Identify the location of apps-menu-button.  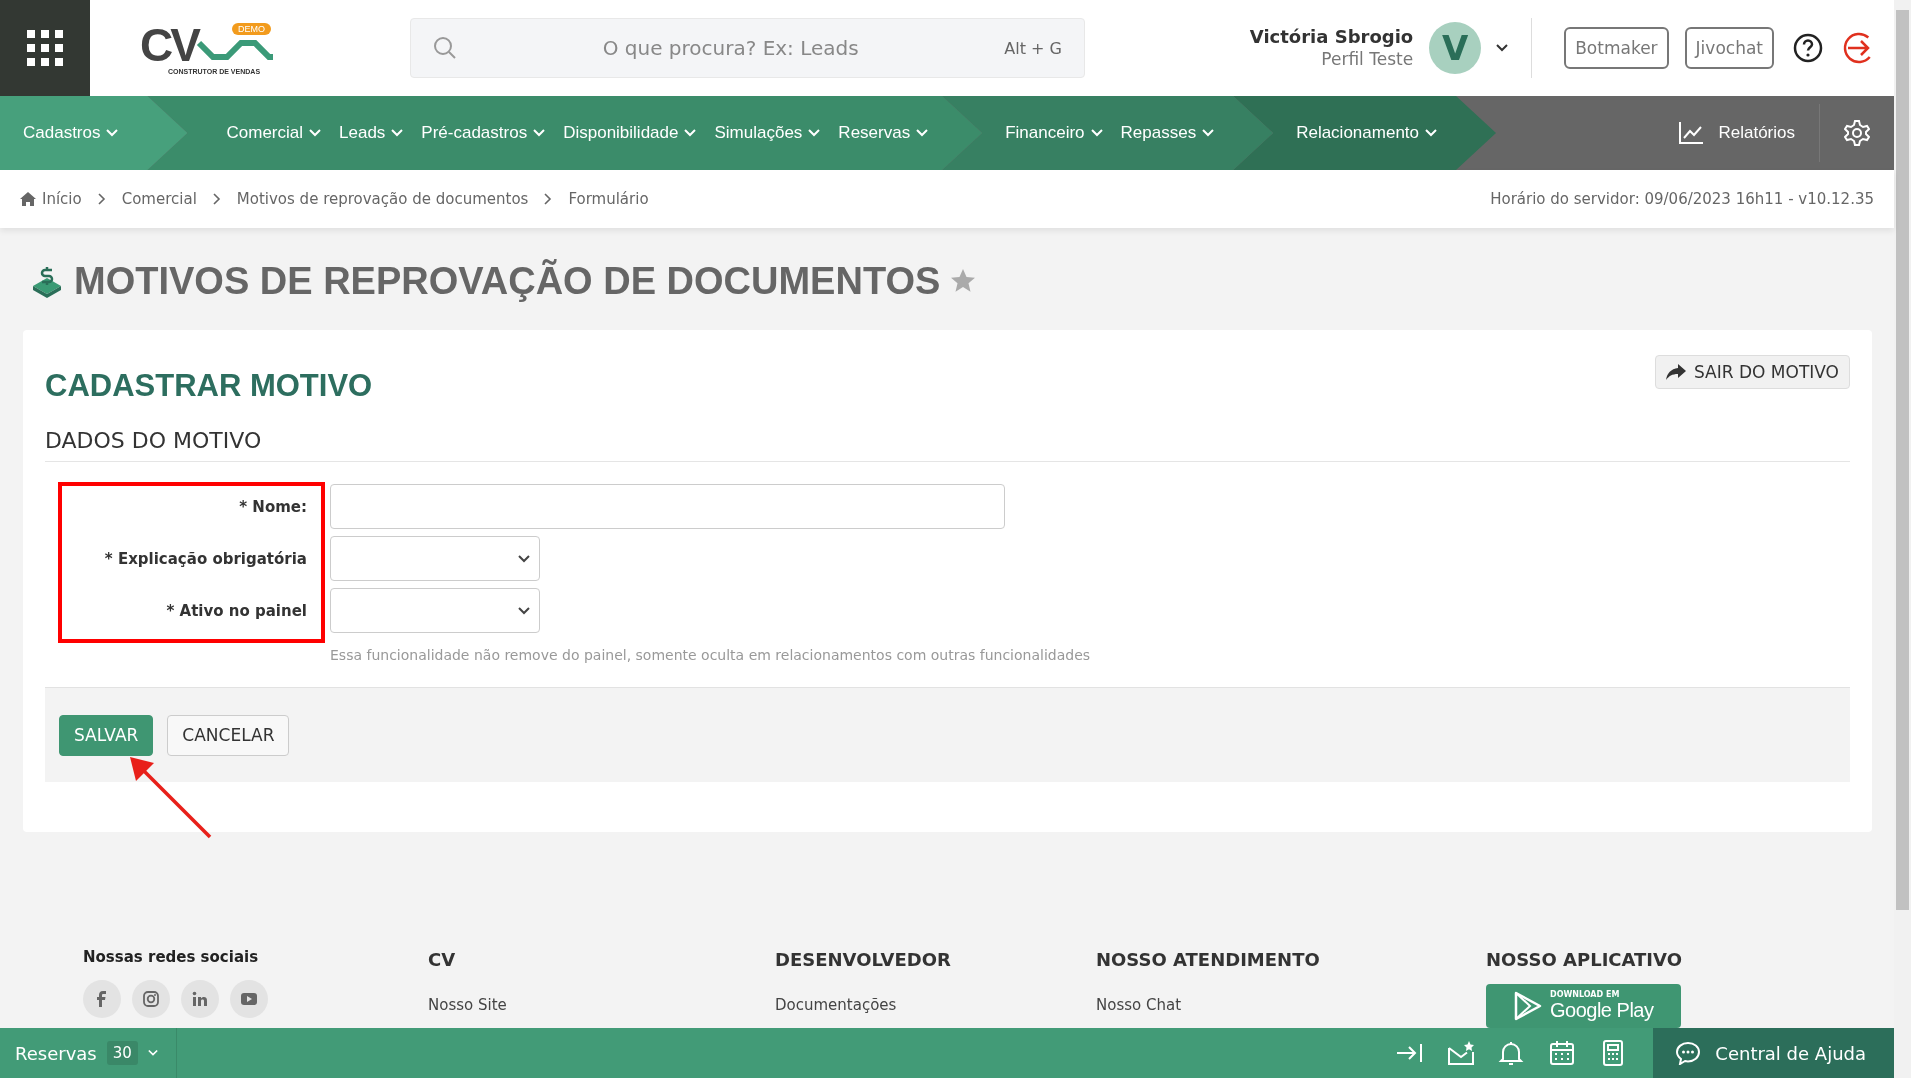
(45, 48).